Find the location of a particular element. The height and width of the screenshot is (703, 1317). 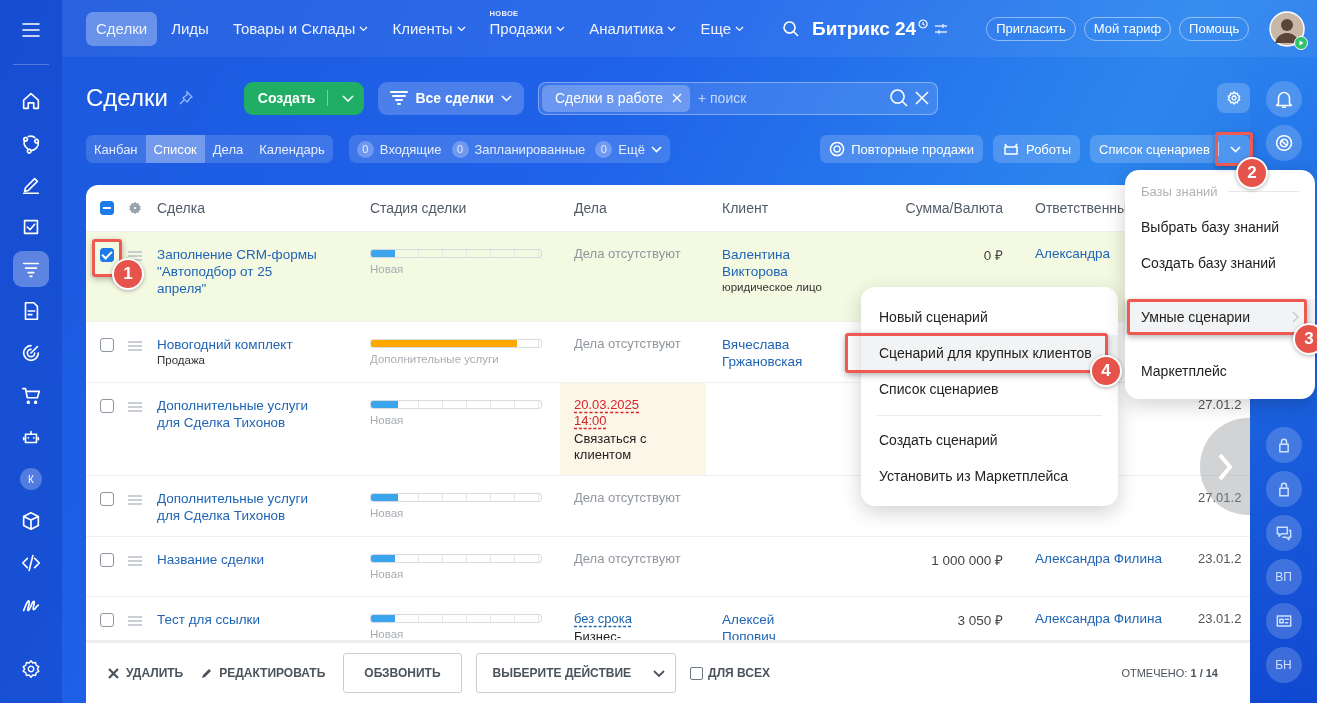

deal-link: Тест для ссылки is located at coordinates (241, 619).